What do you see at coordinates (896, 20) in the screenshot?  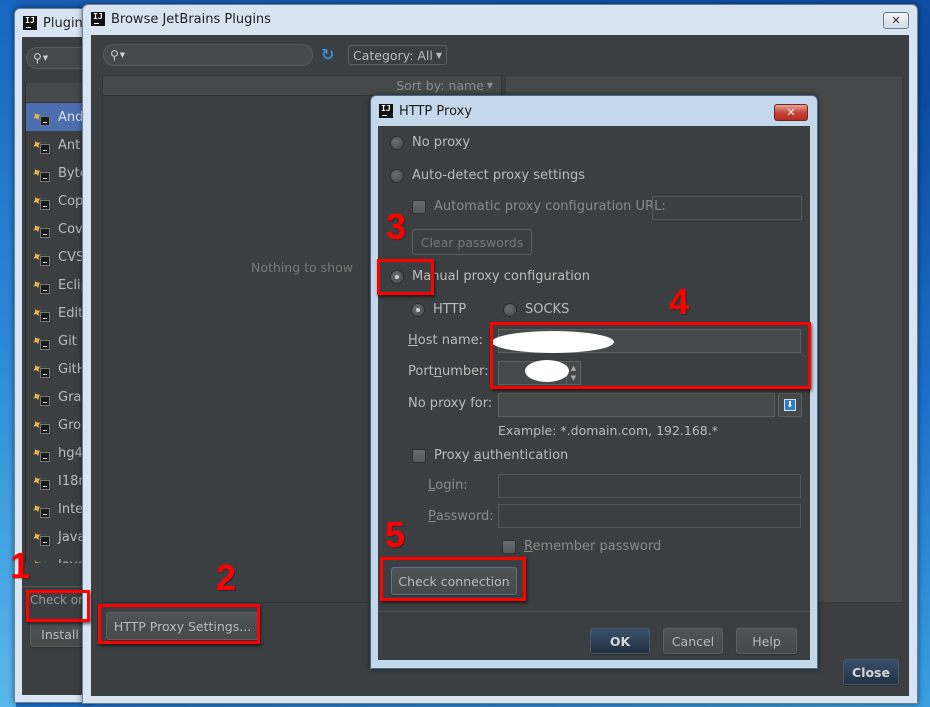 I see `browse-close-icon: ✕` at bounding box center [896, 20].